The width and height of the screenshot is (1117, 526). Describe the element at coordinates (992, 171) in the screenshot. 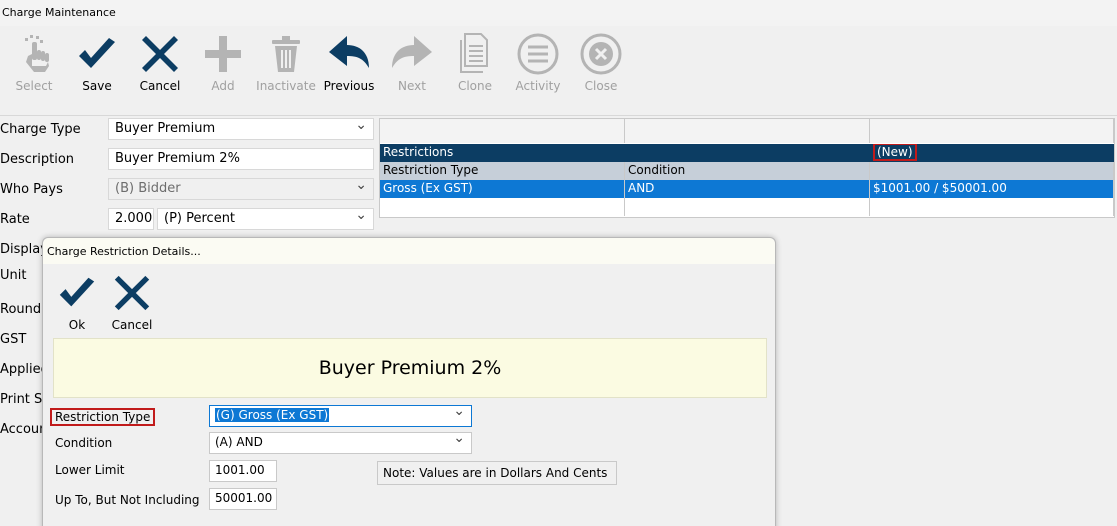

I see `column-header-range` at that location.